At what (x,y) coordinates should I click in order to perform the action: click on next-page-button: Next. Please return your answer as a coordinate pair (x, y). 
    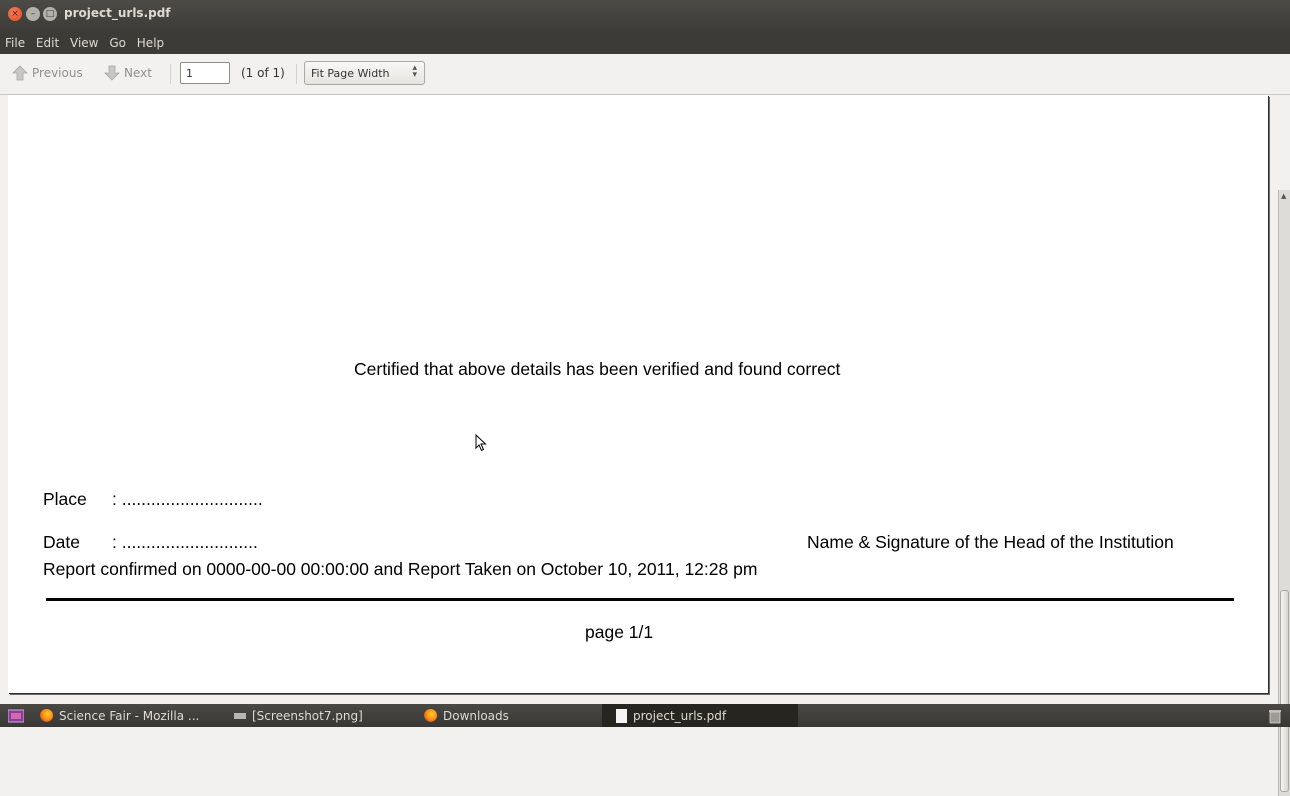
    Looking at the image, I should click on (128, 73).